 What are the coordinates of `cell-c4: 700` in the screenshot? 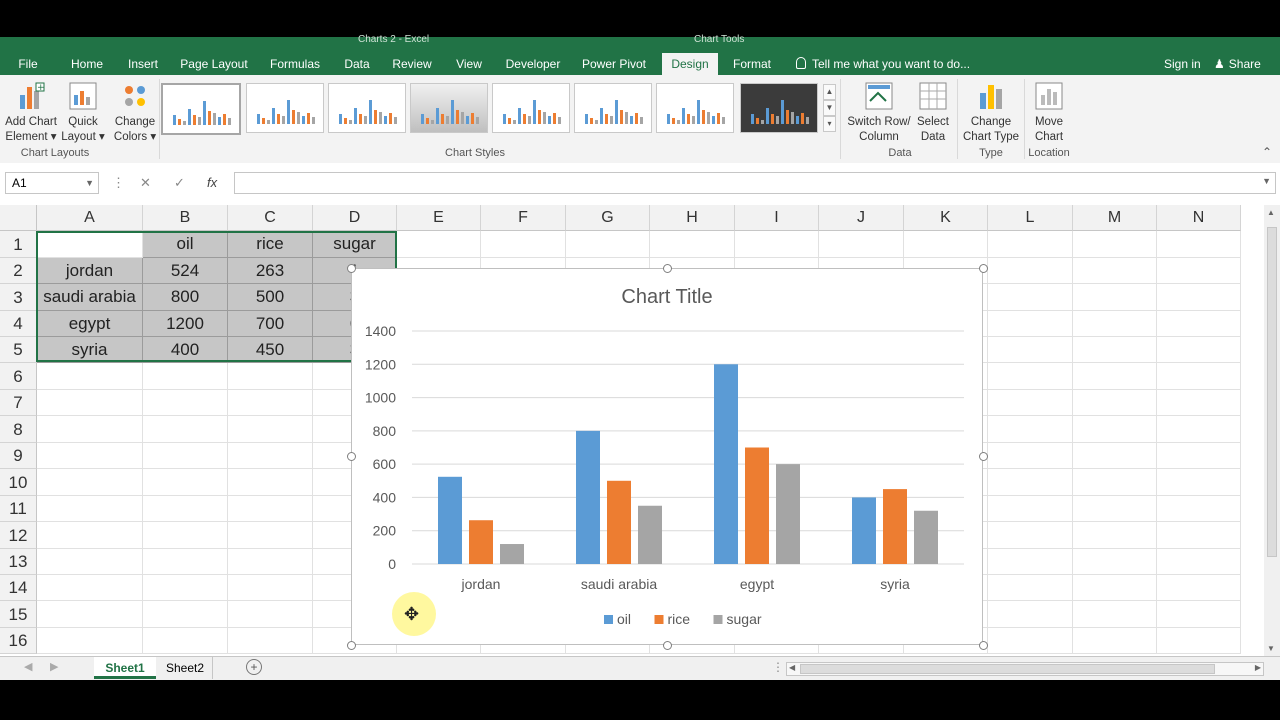 It's located at (270, 324).